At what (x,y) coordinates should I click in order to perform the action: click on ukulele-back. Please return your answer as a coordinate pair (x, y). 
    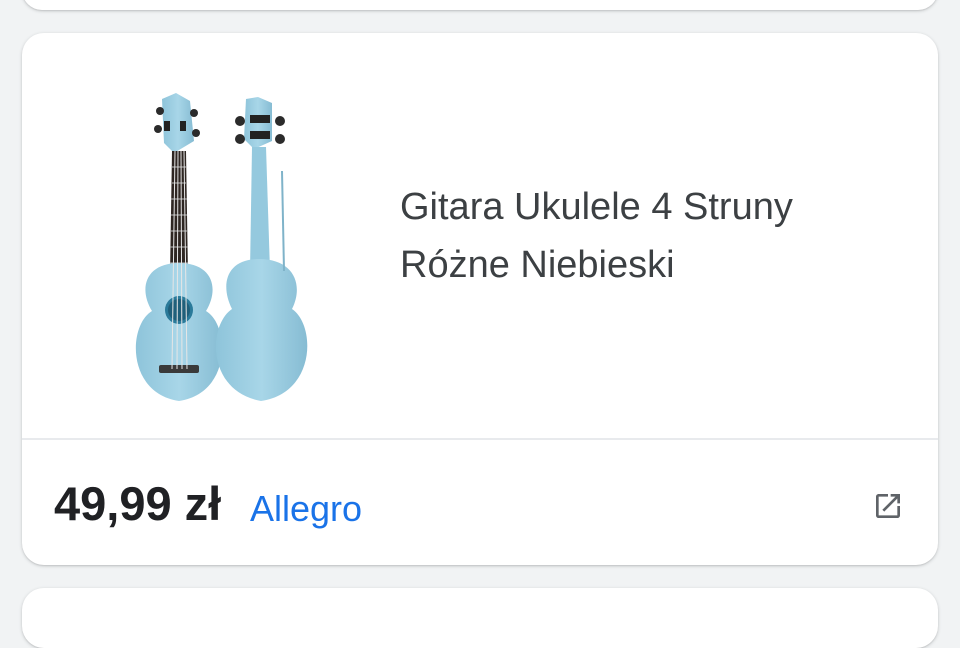
    Looking at the image, I should click on (261, 249).